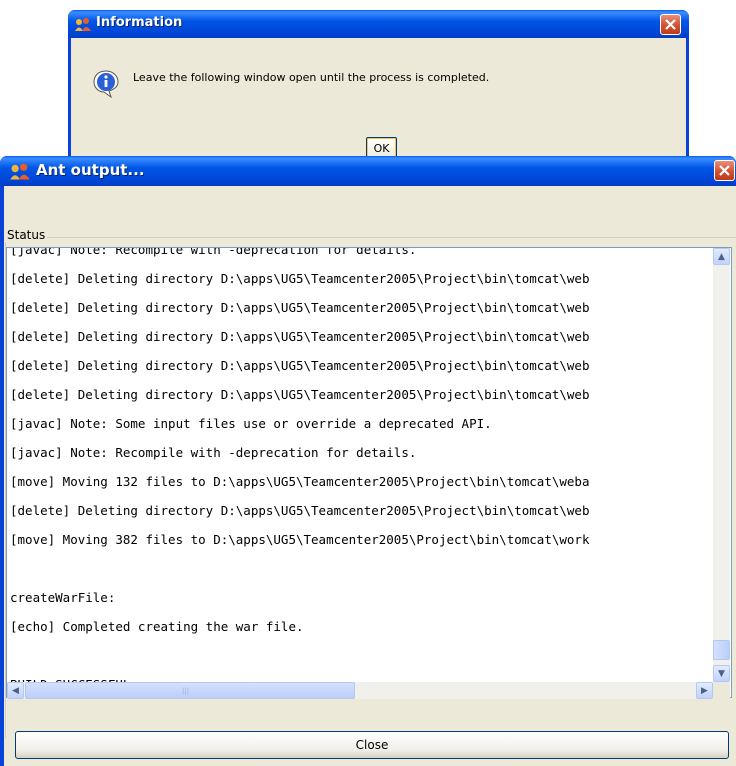  I want to click on status-label: Status, so click(26, 235).